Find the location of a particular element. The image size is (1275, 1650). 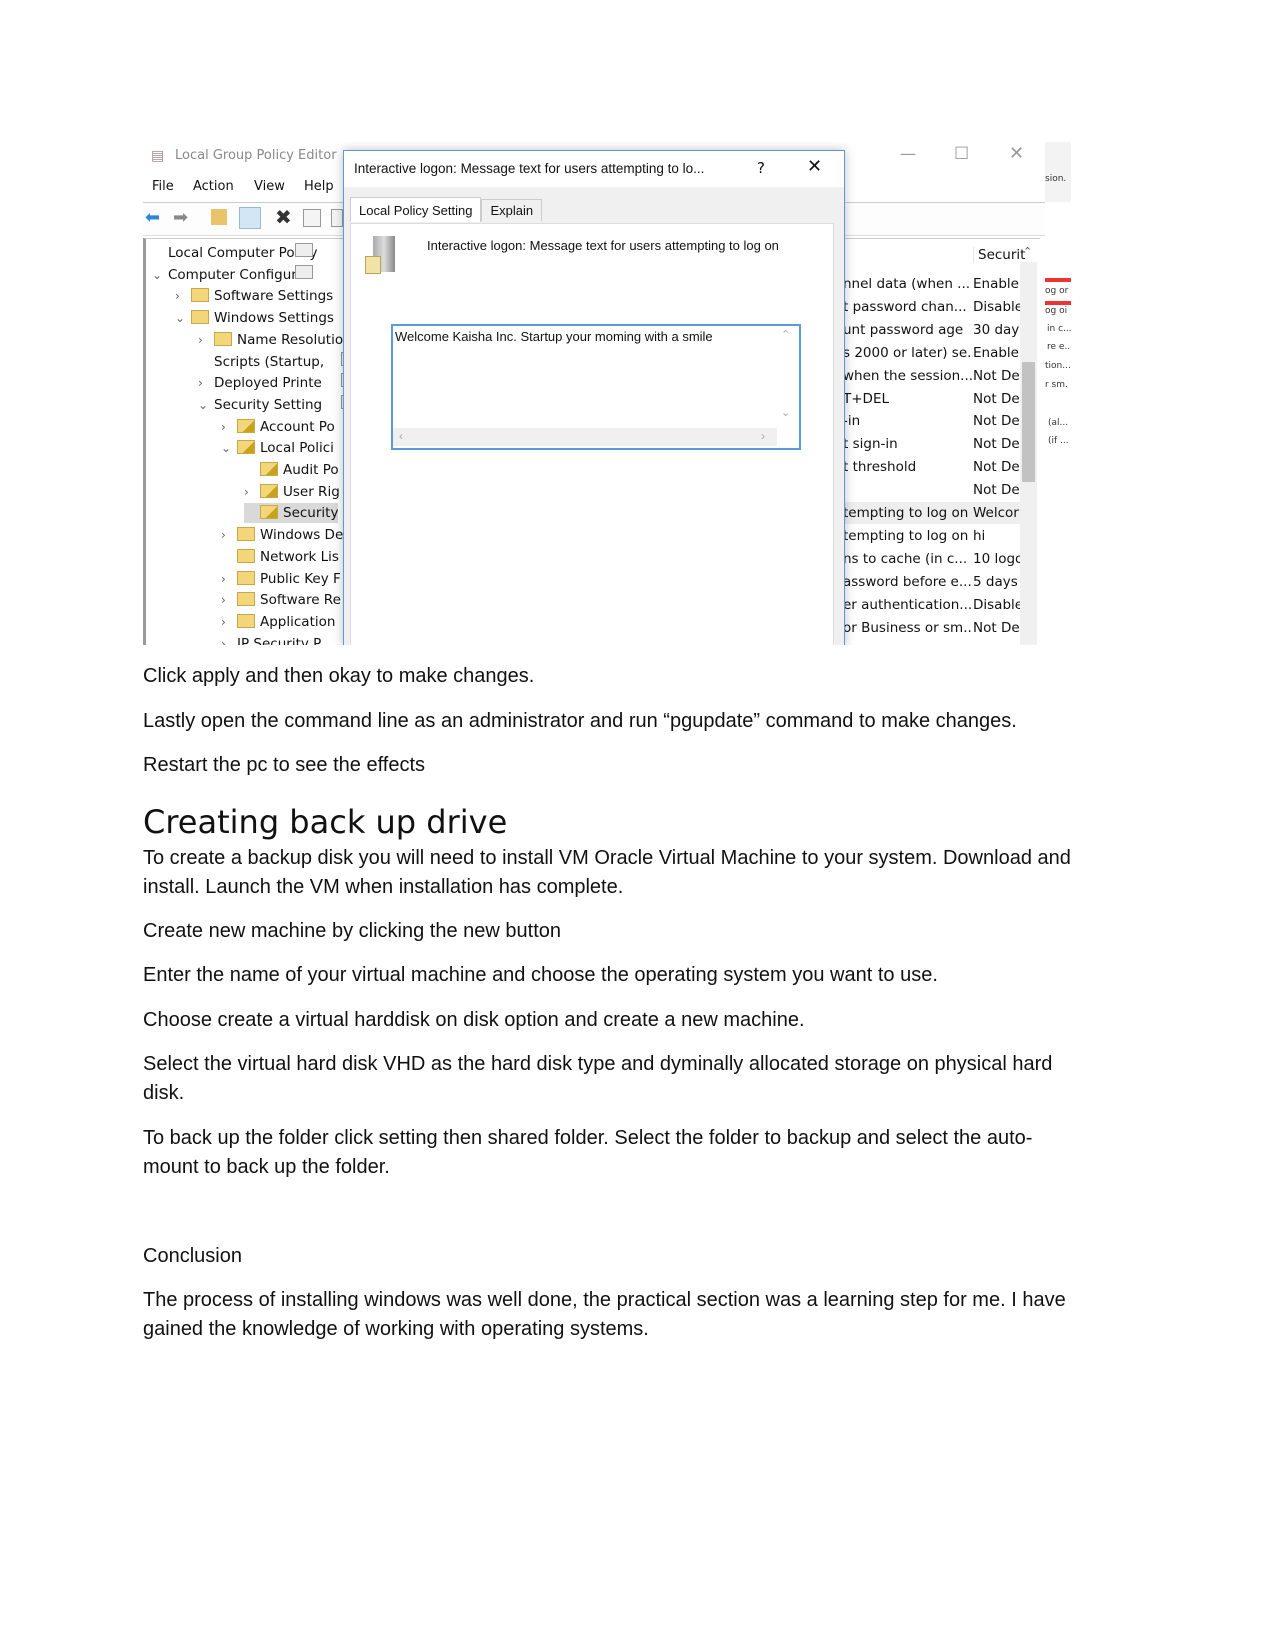

tree-item: › User Rig is located at coordinates (292, 492).